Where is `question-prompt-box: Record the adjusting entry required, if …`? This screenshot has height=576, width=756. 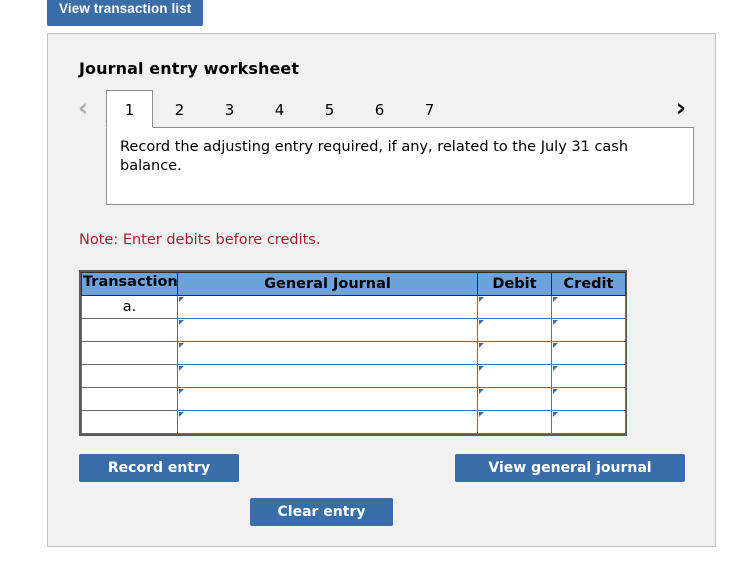
question-prompt-box: Record the adjusting entry required, if … is located at coordinates (400, 166).